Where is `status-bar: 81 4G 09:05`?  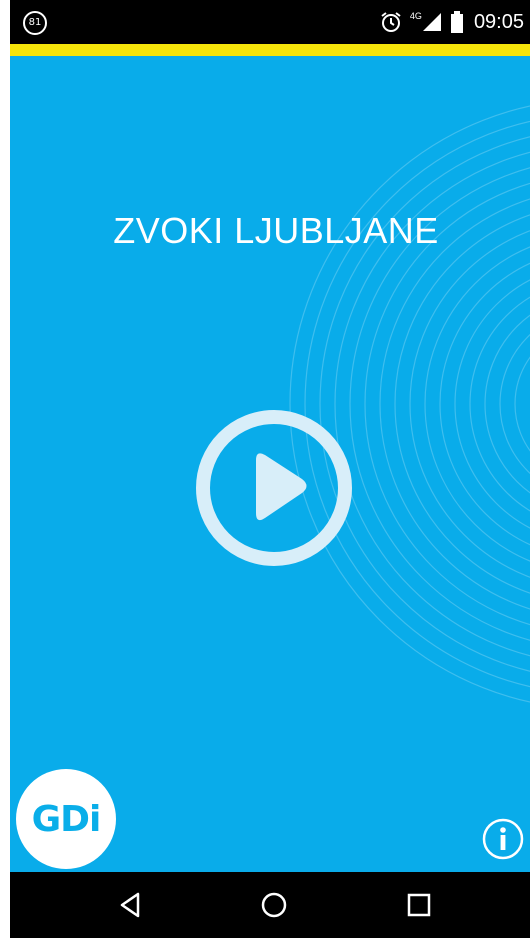 status-bar: 81 4G 09:05 is located at coordinates (270, 22).